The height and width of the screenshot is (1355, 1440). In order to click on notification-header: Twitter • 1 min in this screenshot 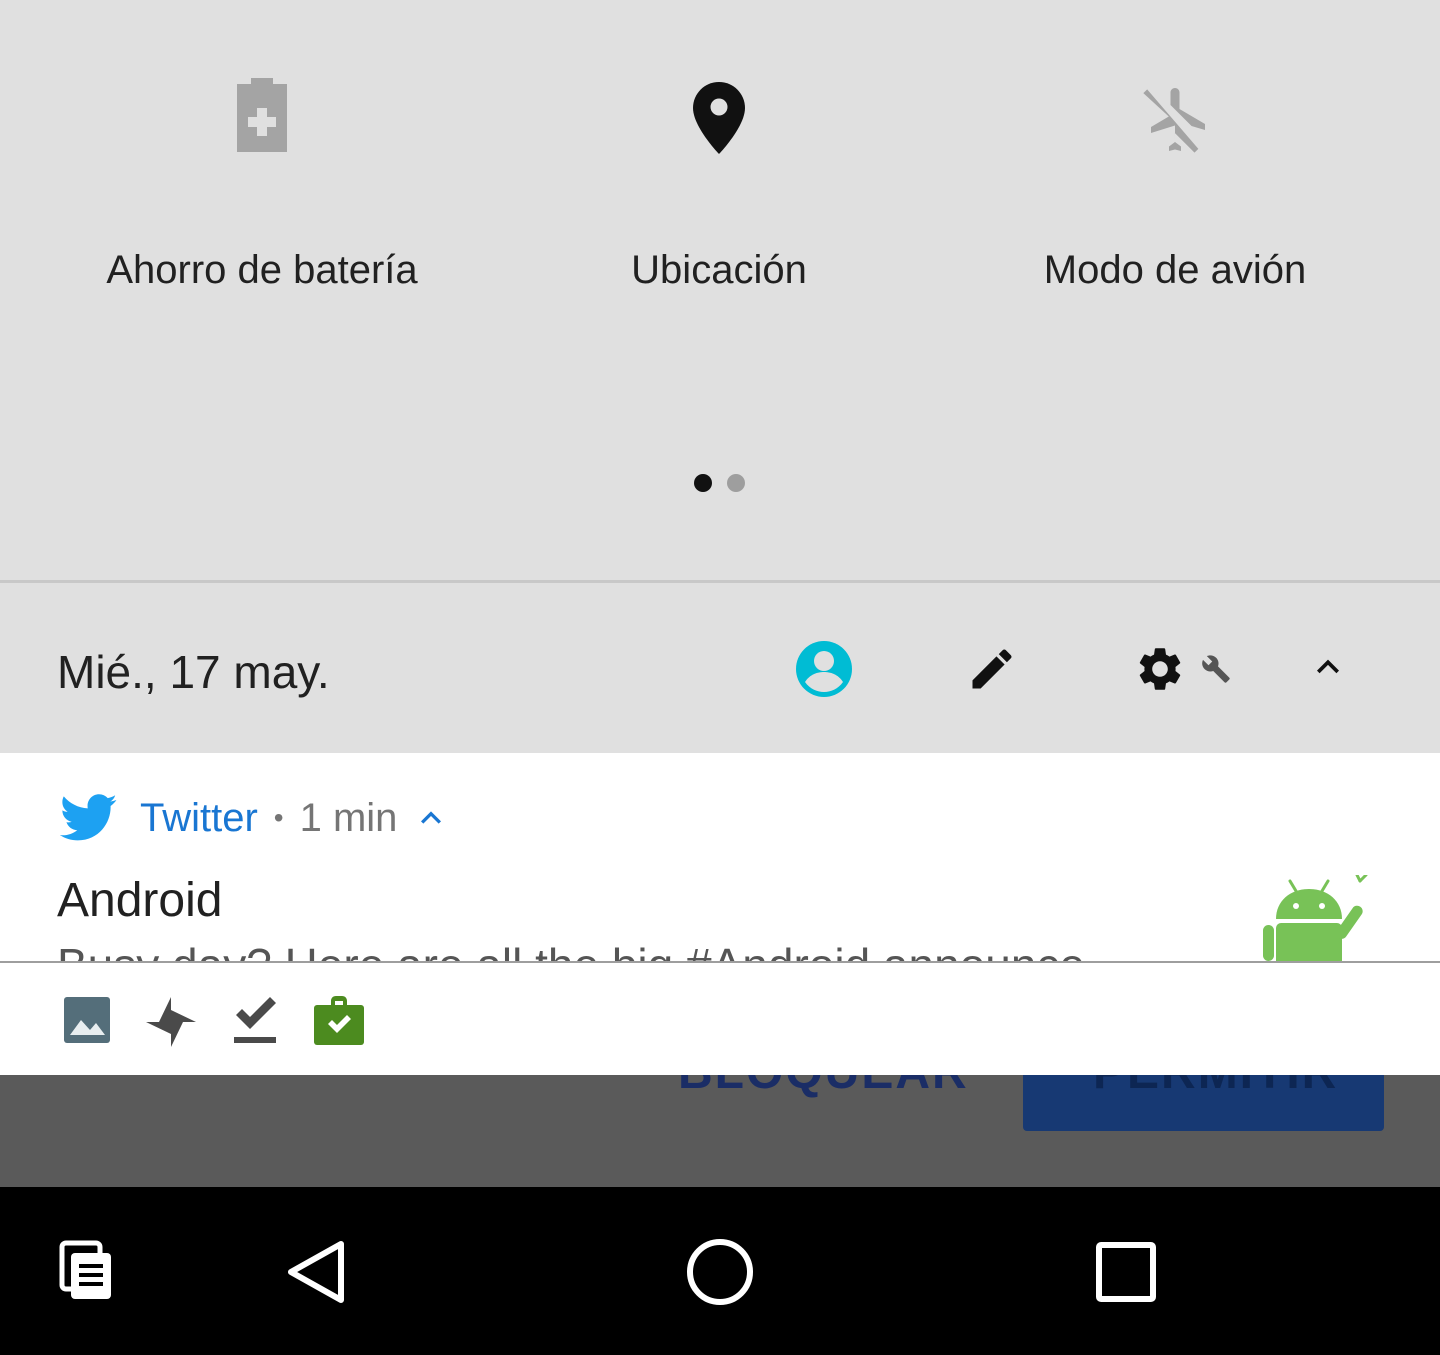, I will do `click(255, 818)`.